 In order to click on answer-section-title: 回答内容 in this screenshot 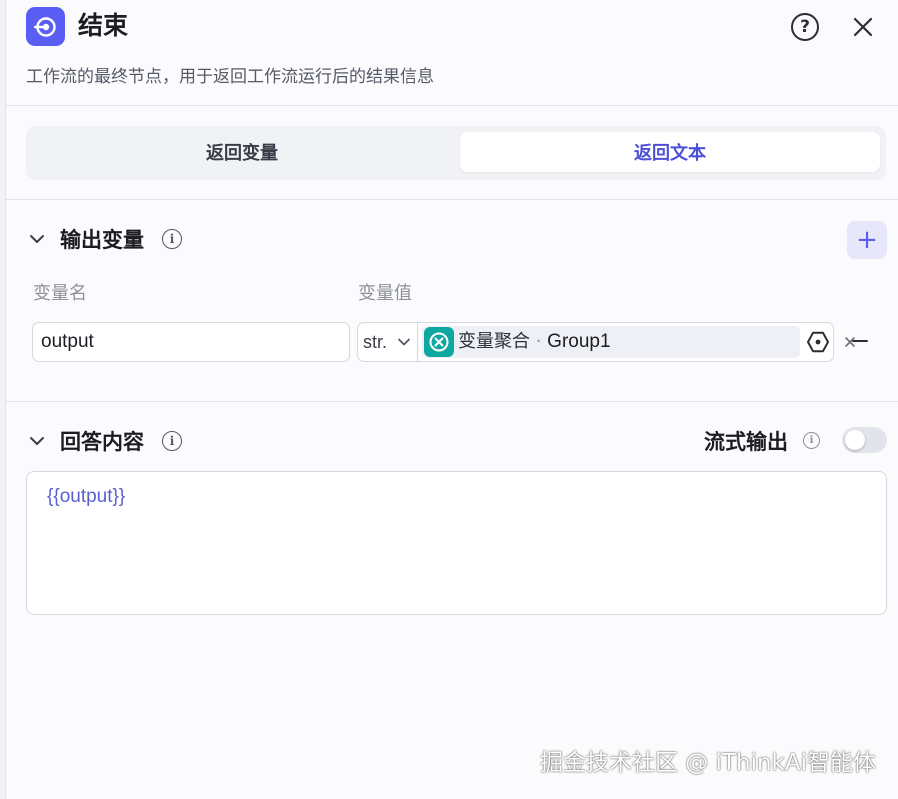, I will do `click(102, 442)`.